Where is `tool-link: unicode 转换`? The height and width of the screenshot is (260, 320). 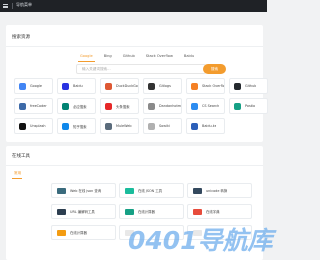
tool-link: unicode 转换 is located at coordinates (219, 190).